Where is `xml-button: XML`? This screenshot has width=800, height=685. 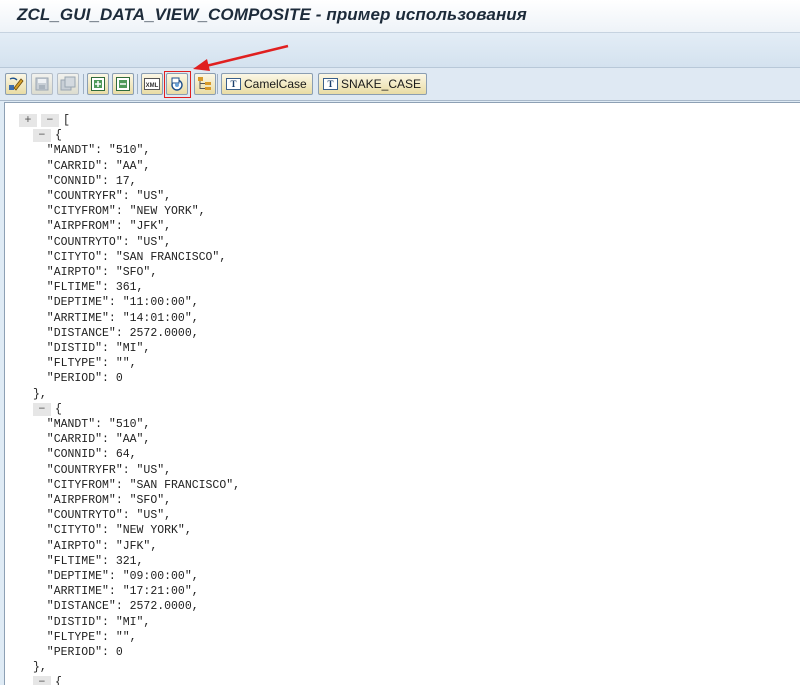 xml-button: XML is located at coordinates (152, 84).